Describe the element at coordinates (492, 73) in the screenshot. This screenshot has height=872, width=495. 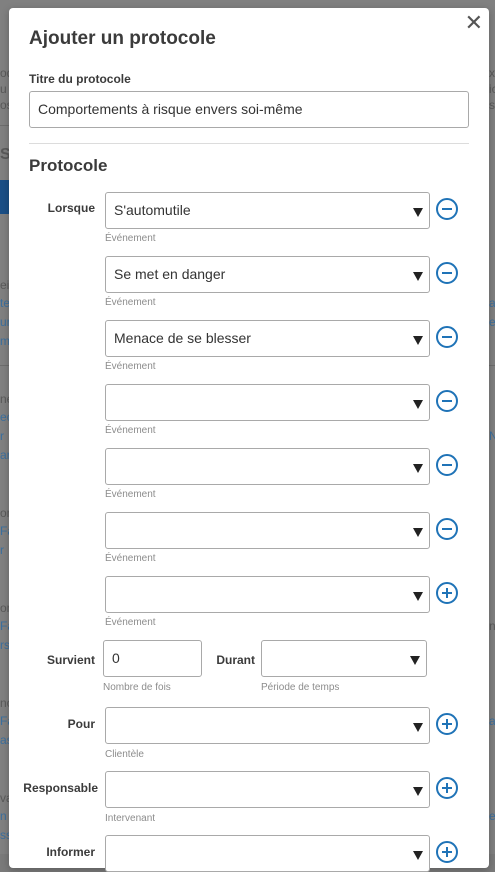
I see `bg-text: xt` at that location.